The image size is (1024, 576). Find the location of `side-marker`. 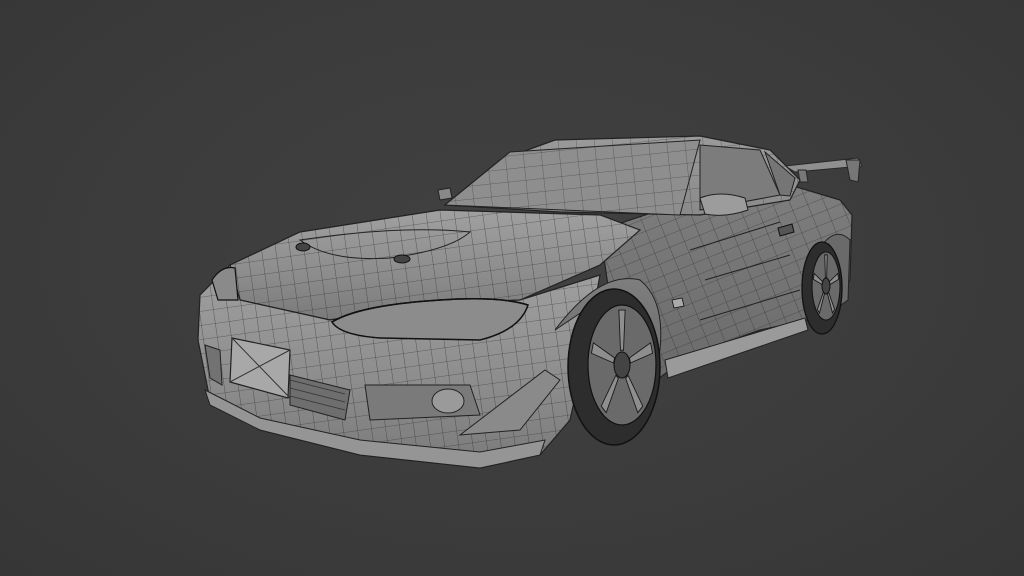

side-marker is located at coordinates (678, 303).